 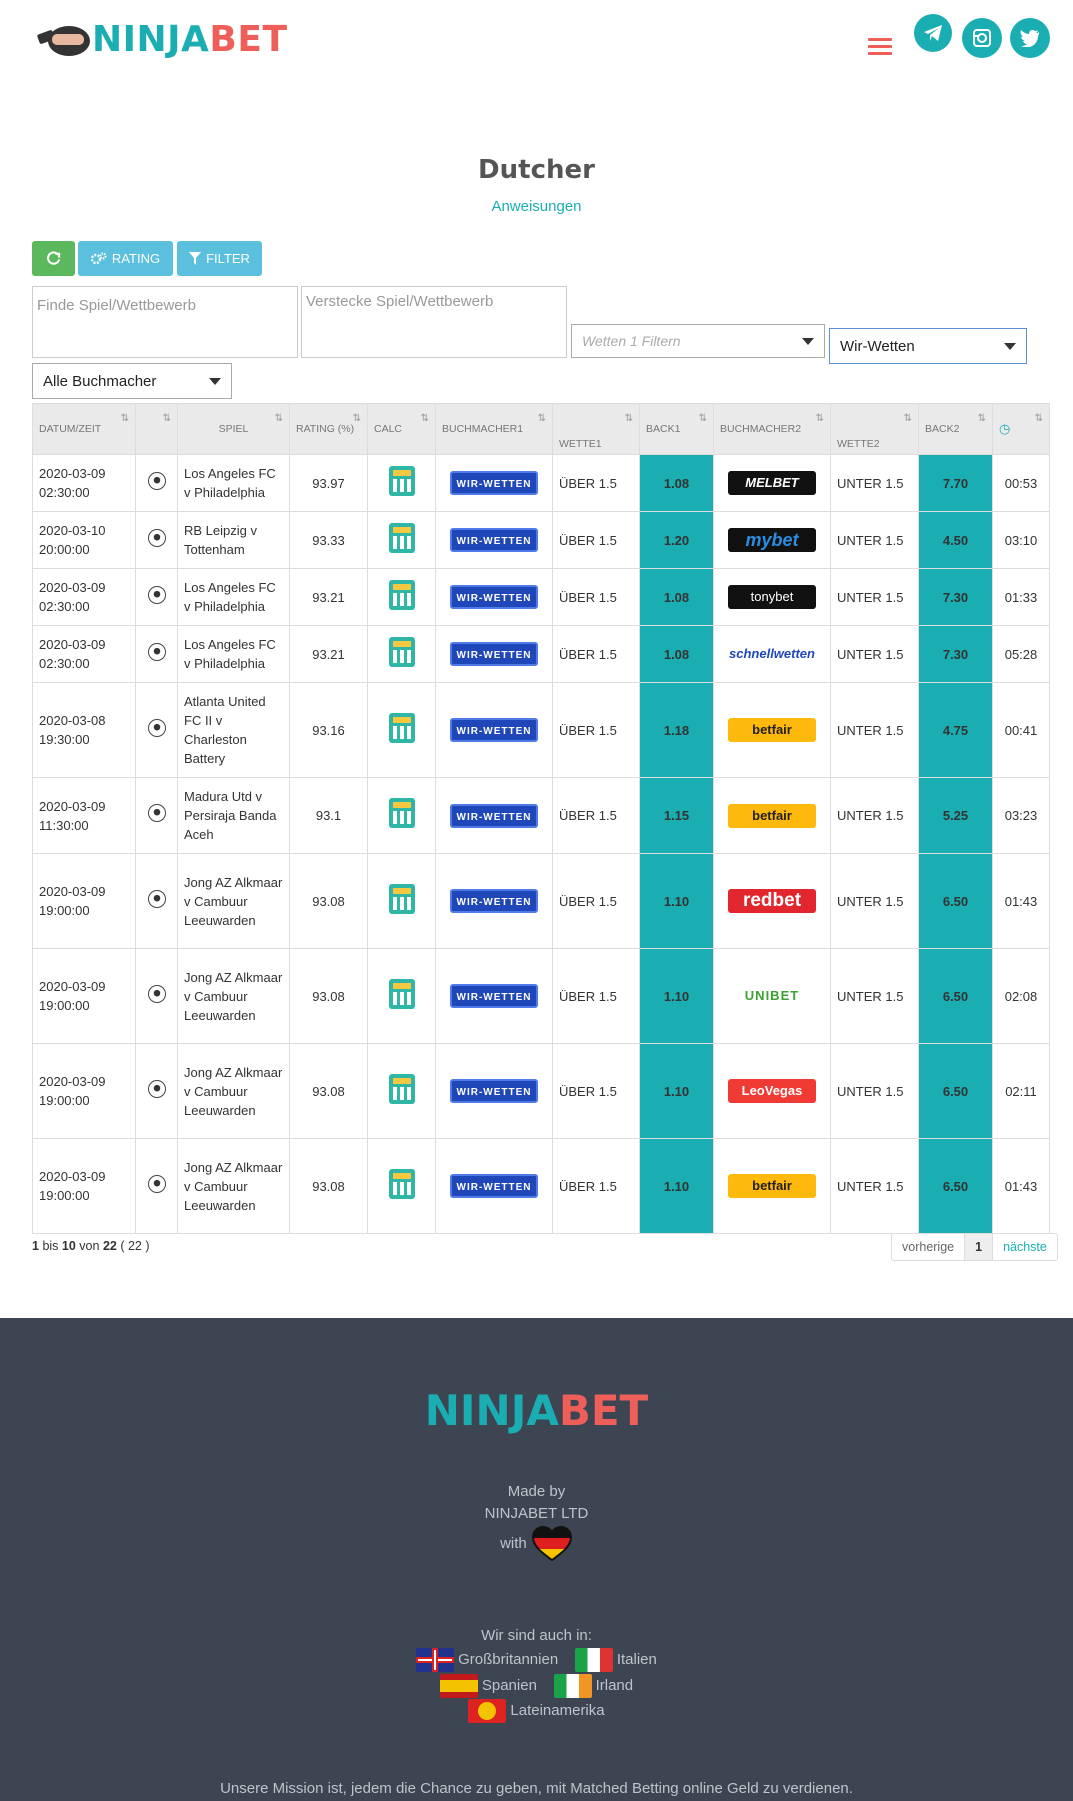 What do you see at coordinates (53, 258) in the screenshot?
I see `refresh-button` at bounding box center [53, 258].